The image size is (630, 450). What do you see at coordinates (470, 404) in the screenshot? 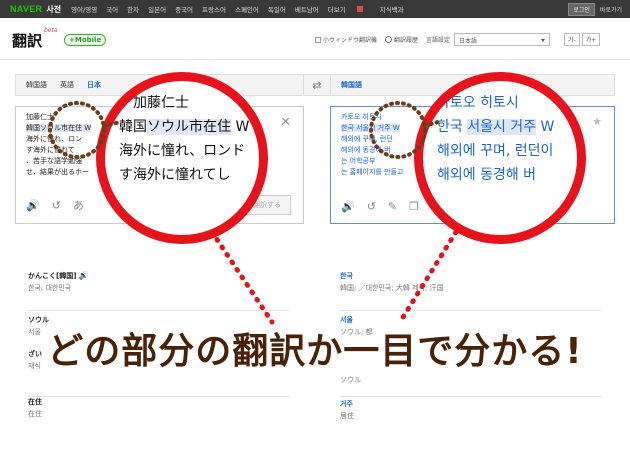
I see `dict-headword: 거주` at bounding box center [470, 404].